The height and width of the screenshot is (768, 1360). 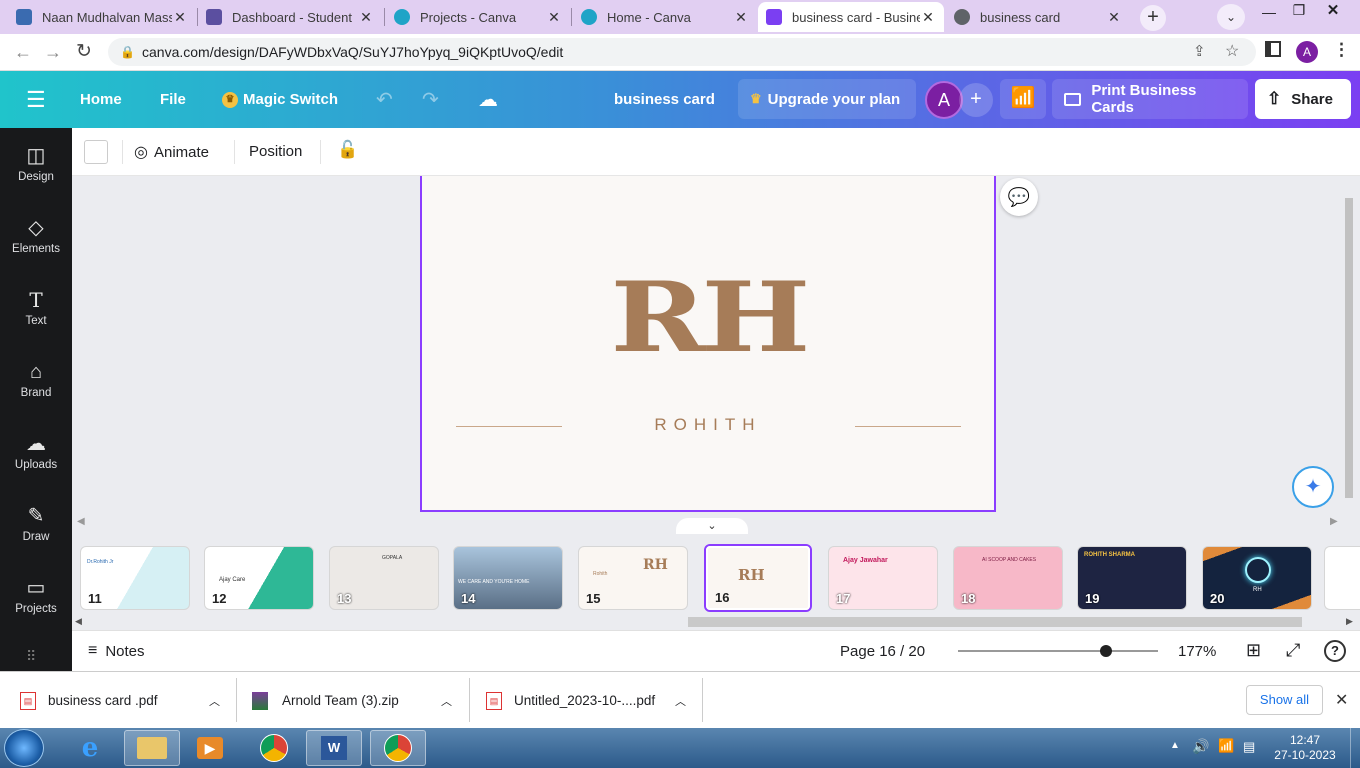 I want to click on file-explorer-icon, so click(x=152, y=748).